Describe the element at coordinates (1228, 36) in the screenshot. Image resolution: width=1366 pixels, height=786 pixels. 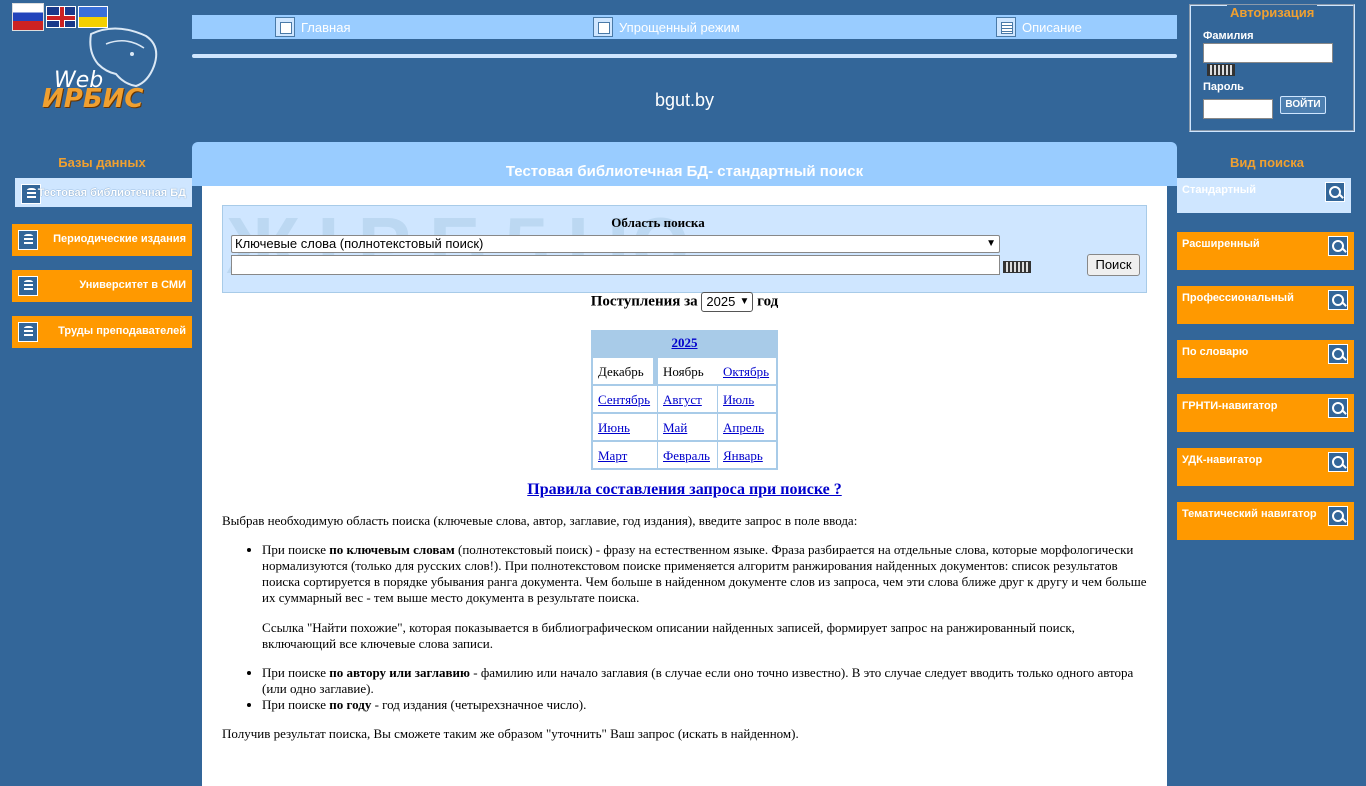
I see `surname-label: Фамилия` at that location.